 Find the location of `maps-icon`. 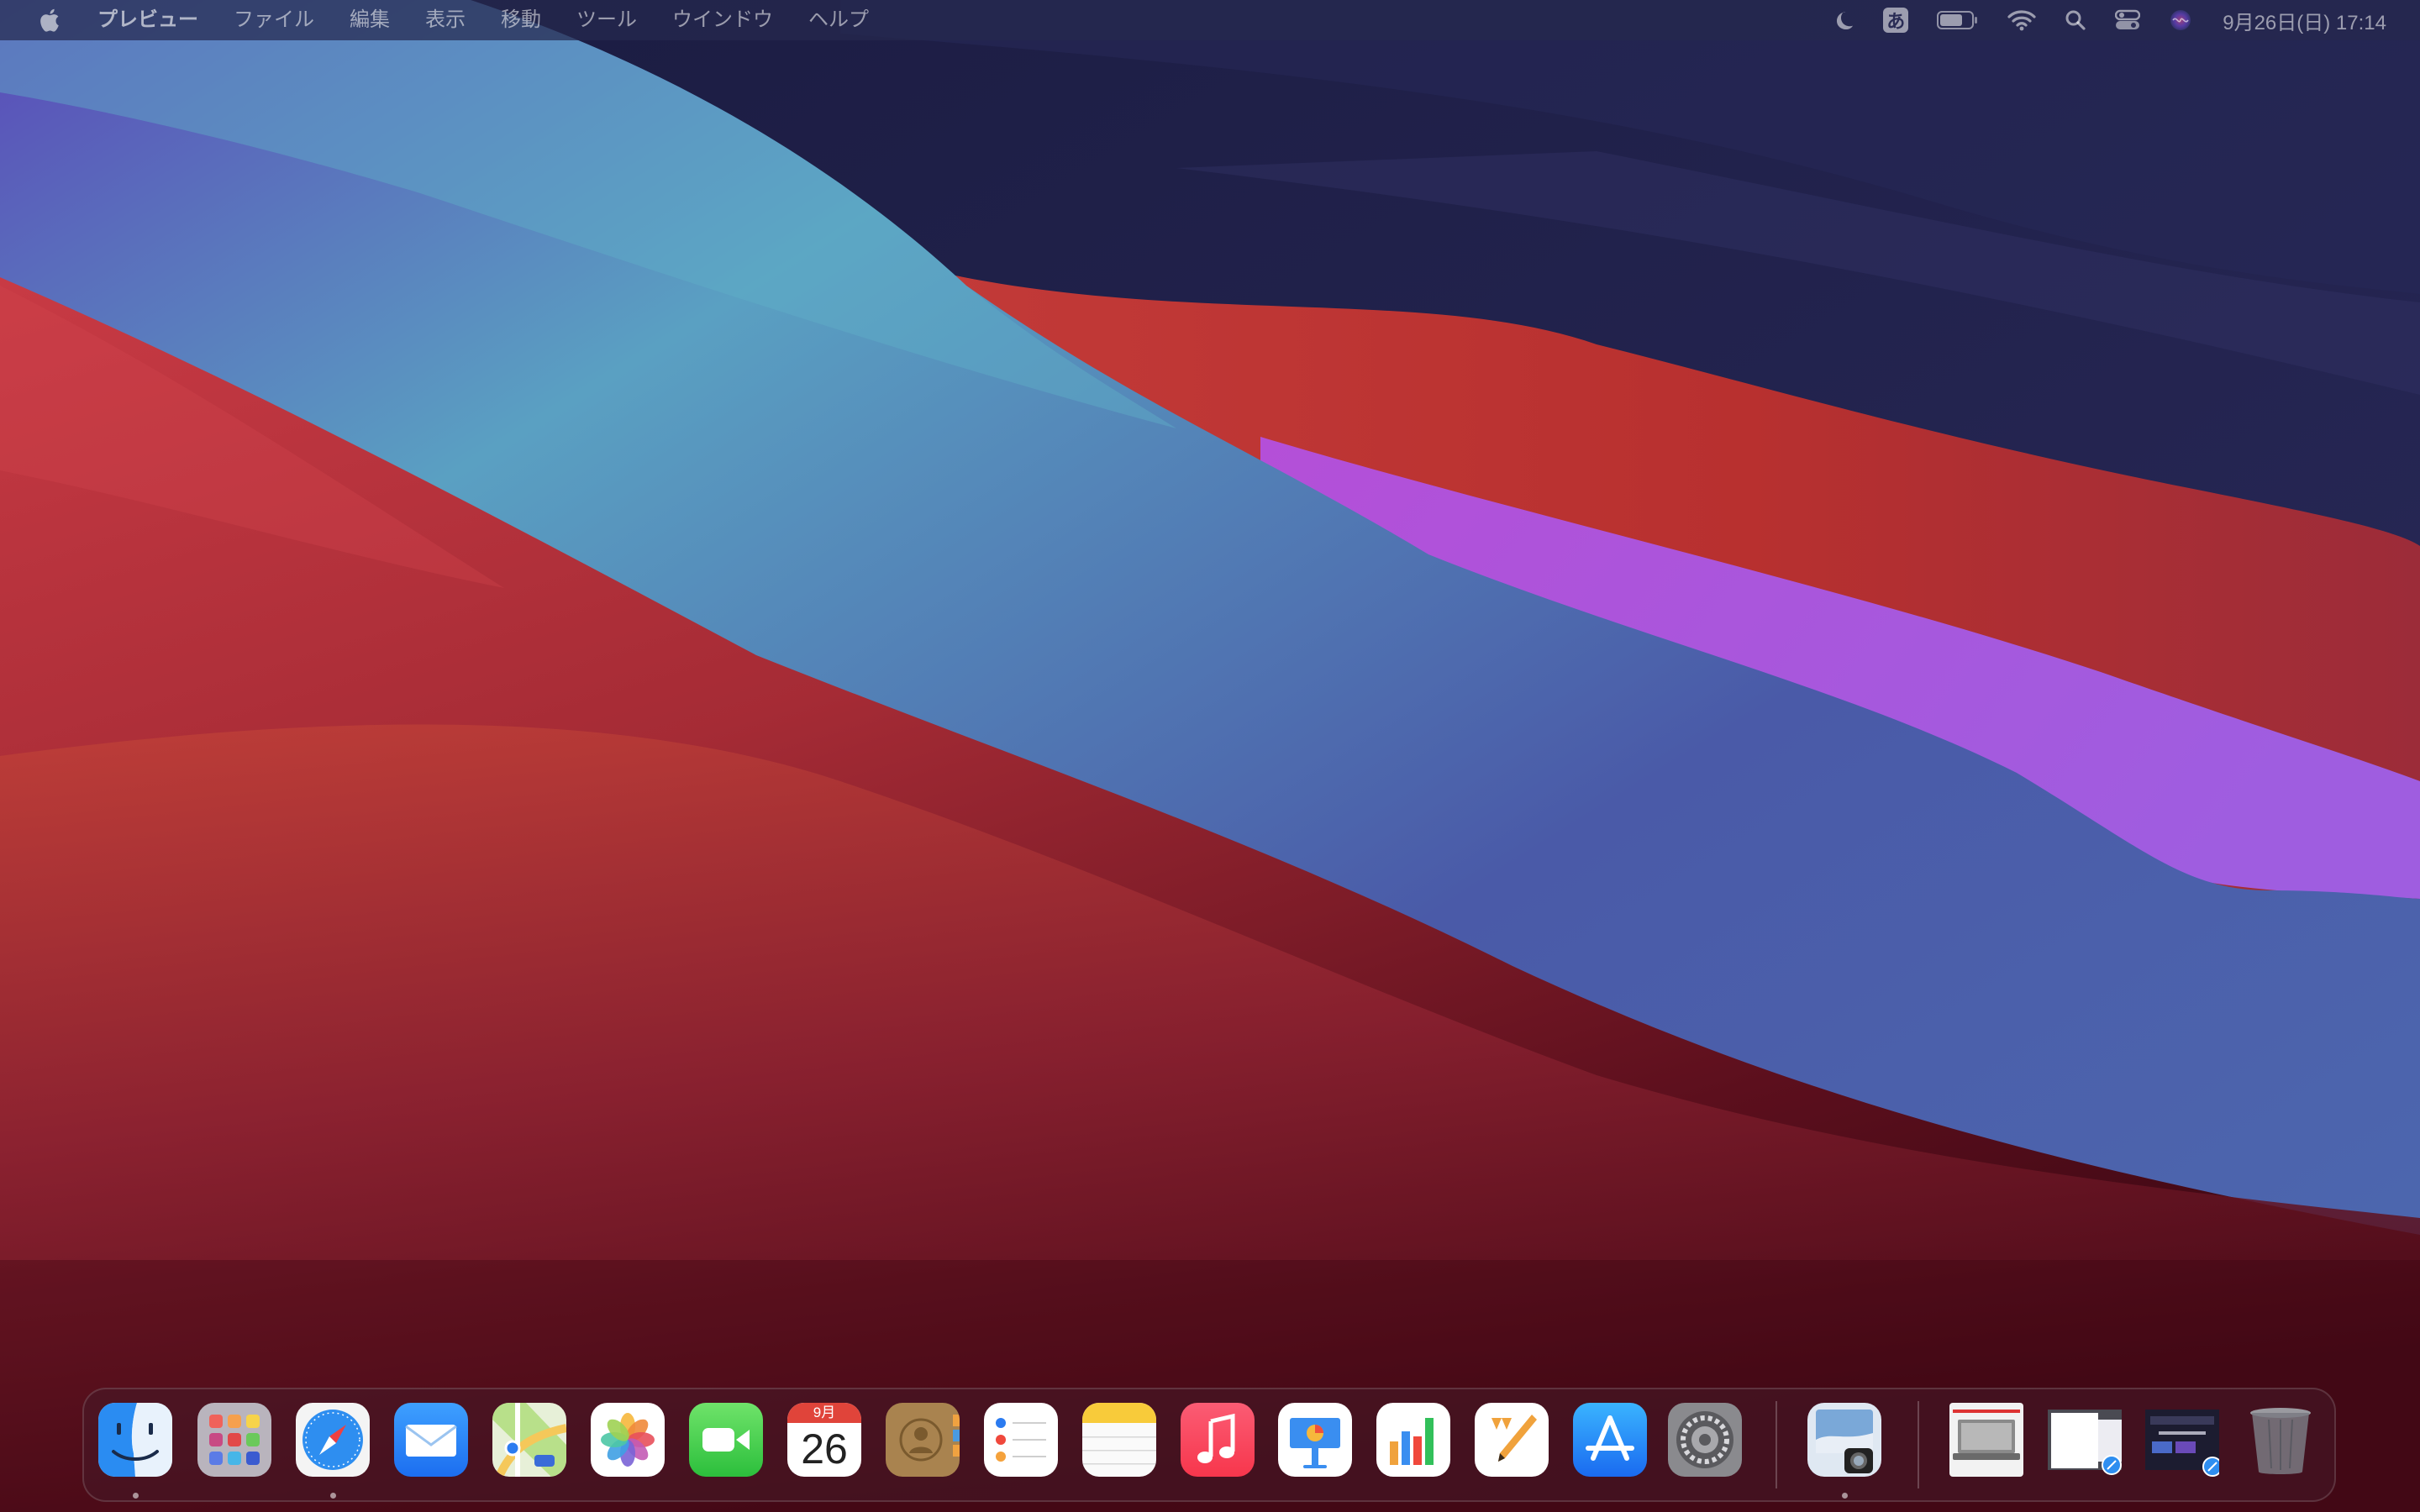

maps-icon is located at coordinates (529, 1440).